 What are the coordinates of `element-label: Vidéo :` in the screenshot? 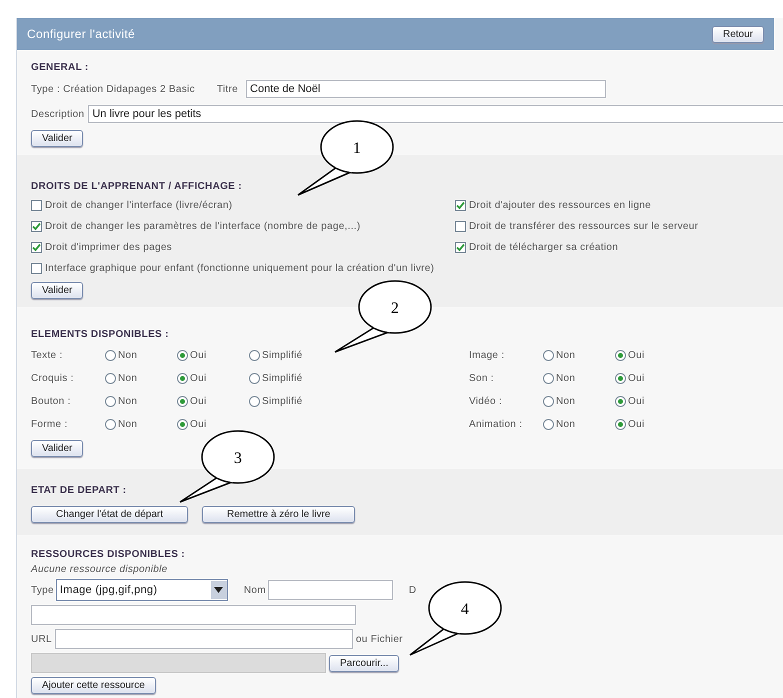 It's located at (486, 401).